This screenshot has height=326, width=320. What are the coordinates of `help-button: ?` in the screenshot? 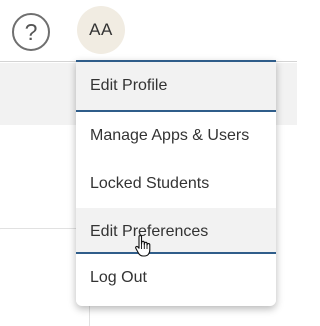 It's located at (31, 32).